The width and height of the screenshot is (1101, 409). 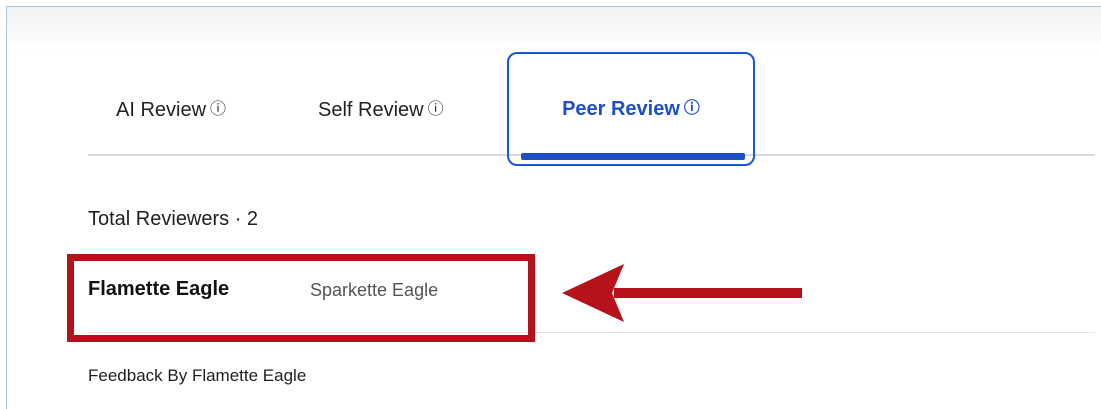 What do you see at coordinates (371, 109) in the screenshot?
I see `tab-label: Self Review` at bounding box center [371, 109].